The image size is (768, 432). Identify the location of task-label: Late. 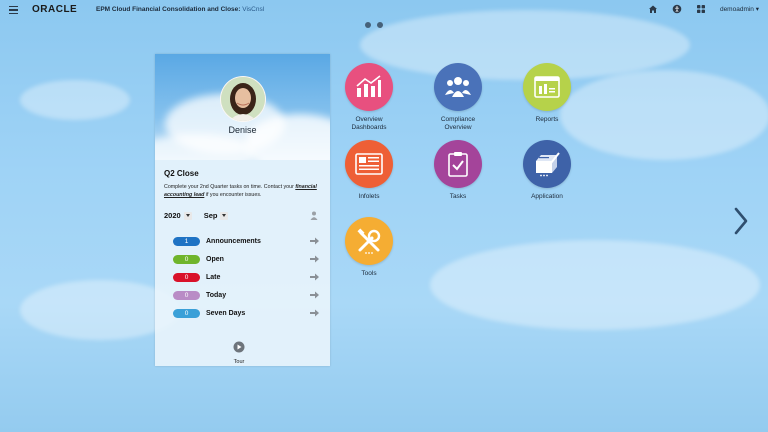
(213, 277).